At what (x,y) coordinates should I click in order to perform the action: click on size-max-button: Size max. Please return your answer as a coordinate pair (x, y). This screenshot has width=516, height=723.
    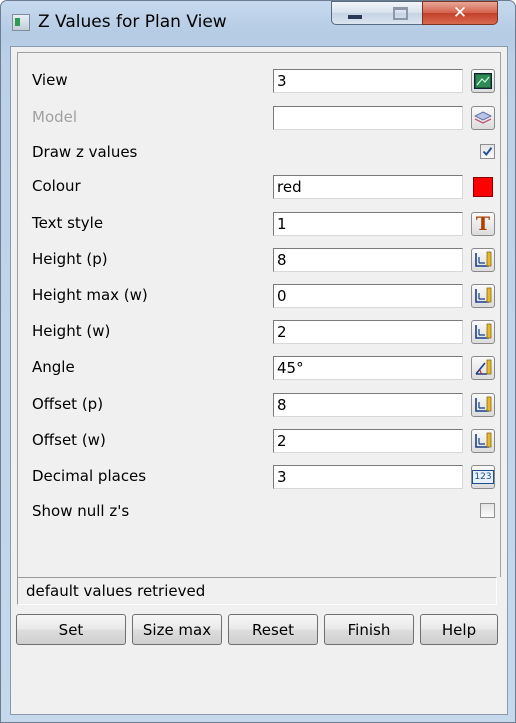
    Looking at the image, I should click on (177, 629).